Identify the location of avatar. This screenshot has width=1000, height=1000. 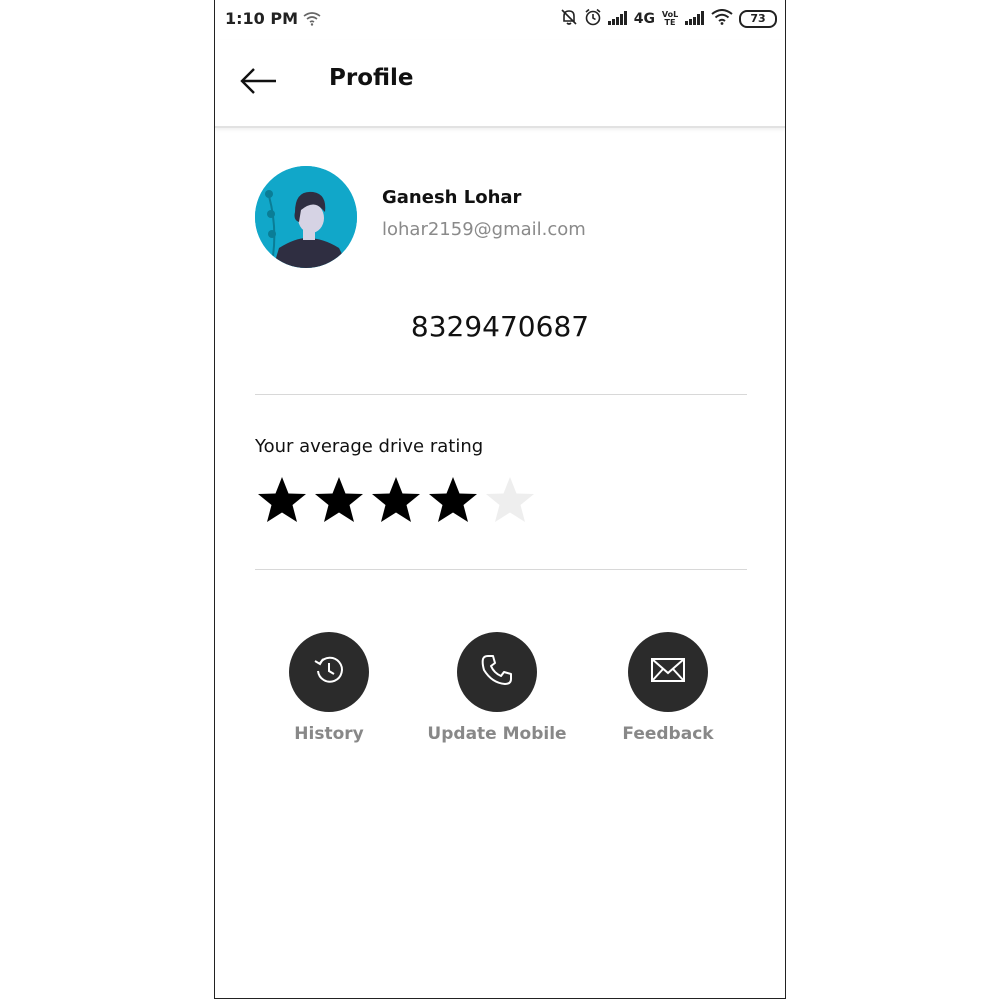
(306, 217).